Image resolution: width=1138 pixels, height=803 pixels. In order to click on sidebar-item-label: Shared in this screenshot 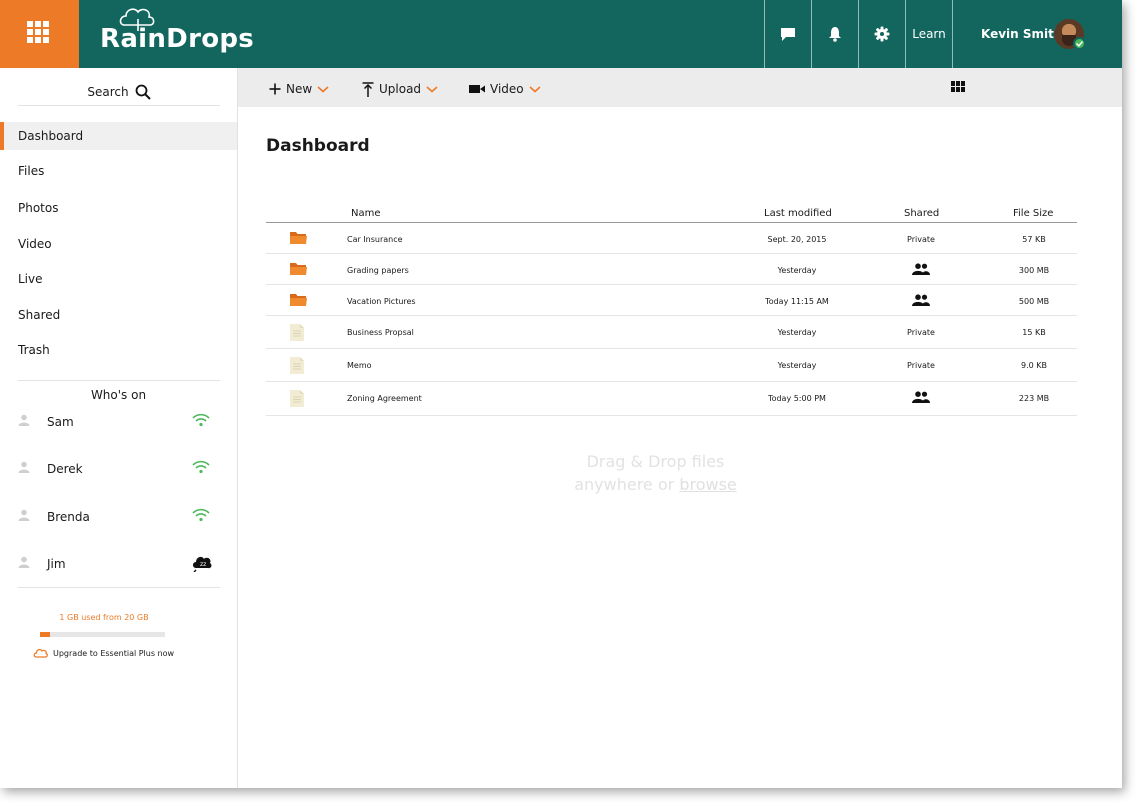, I will do `click(39, 315)`.